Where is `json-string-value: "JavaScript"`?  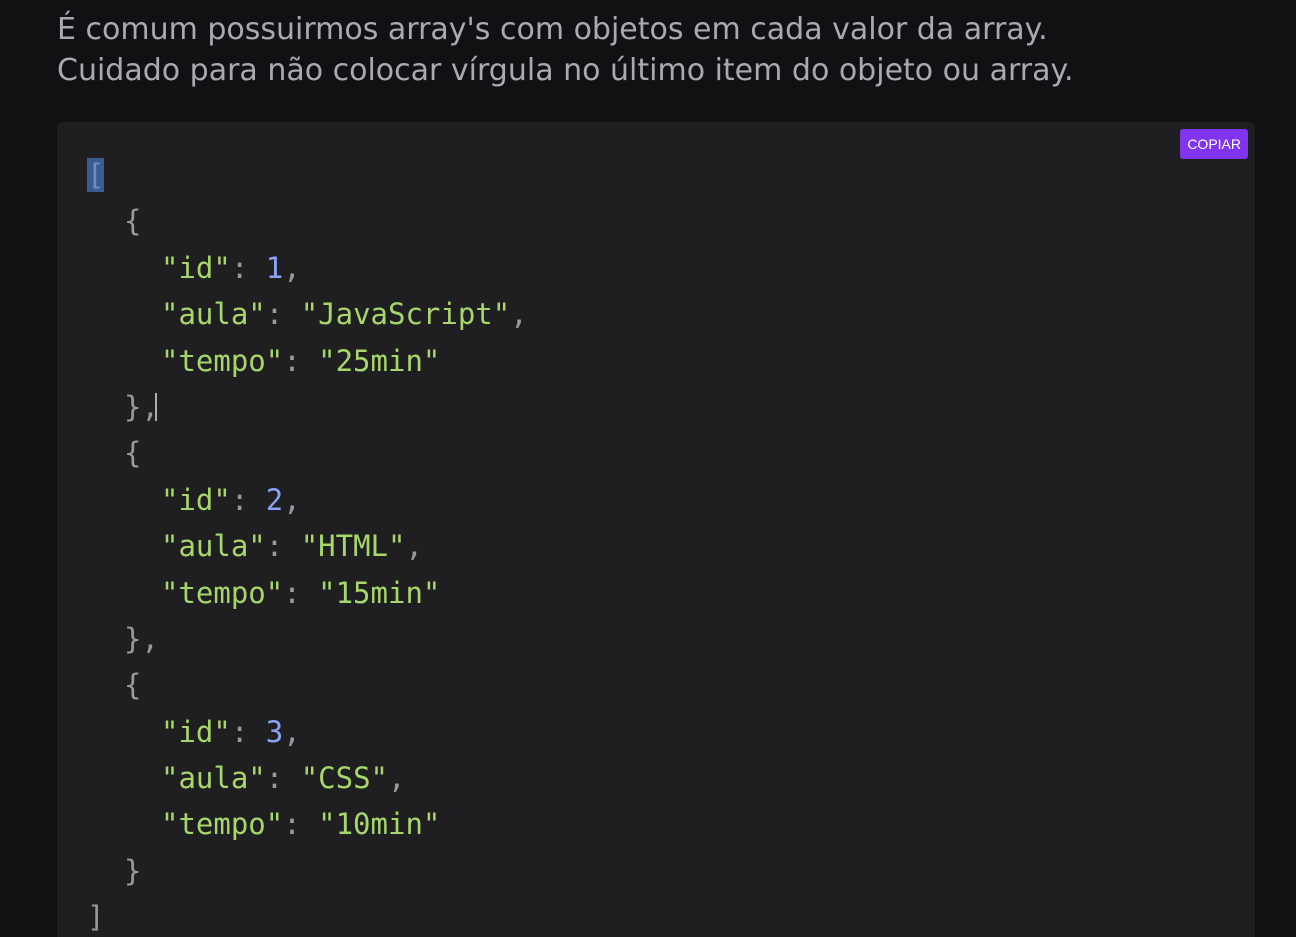 json-string-value: "JavaScript" is located at coordinates (405, 314).